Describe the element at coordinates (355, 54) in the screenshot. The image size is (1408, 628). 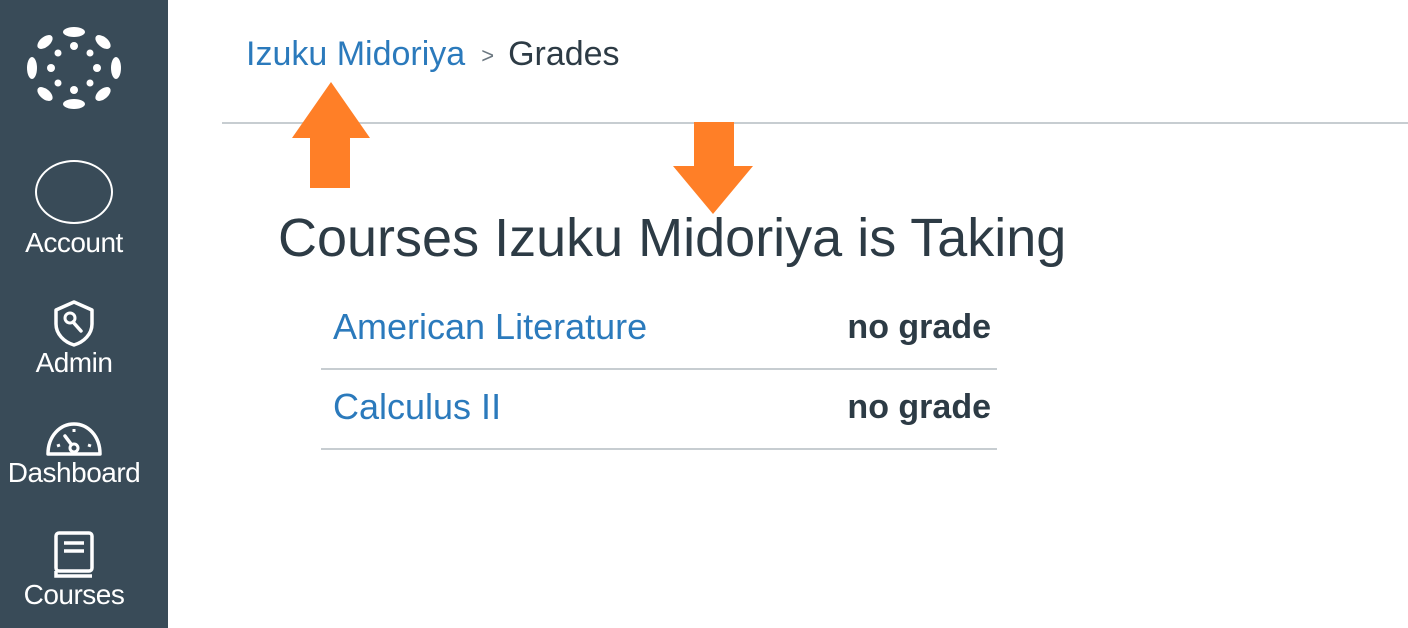
I see `breadcrumb-student-link: Izuku Midoriya` at that location.